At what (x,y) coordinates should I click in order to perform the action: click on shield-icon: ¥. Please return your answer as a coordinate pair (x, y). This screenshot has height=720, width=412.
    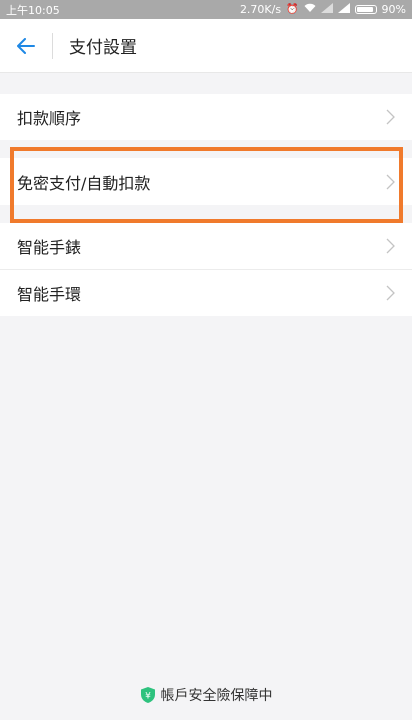
    Looking at the image, I should click on (147, 695).